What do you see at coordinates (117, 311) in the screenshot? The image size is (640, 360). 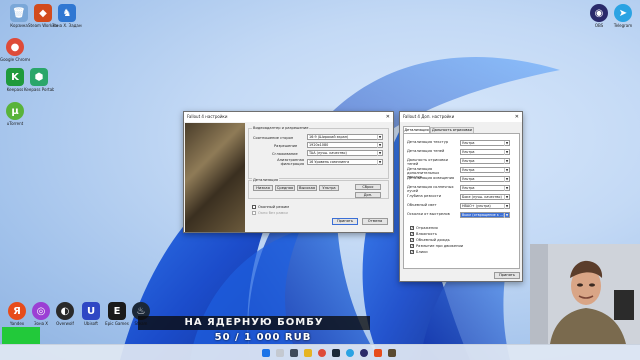 I see `epic-games-icon: E` at bounding box center [117, 311].